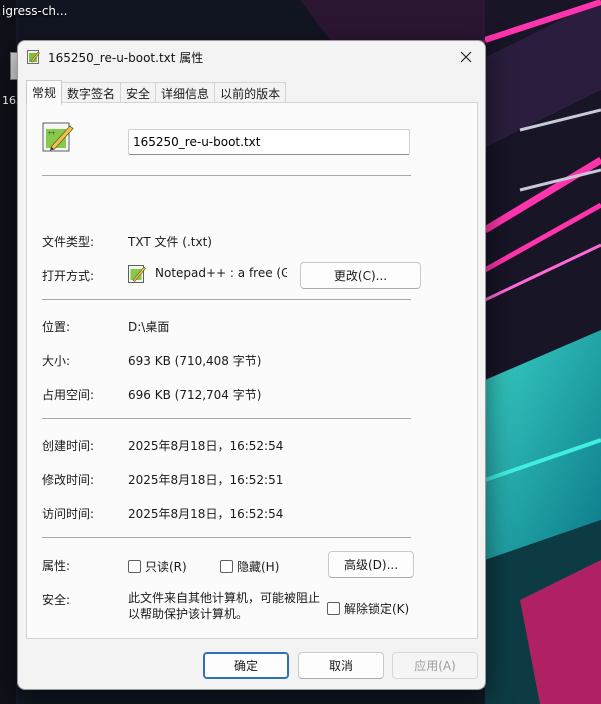  What do you see at coordinates (56, 327) in the screenshot?
I see `location-label: 位置:` at bounding box center [56, 327].